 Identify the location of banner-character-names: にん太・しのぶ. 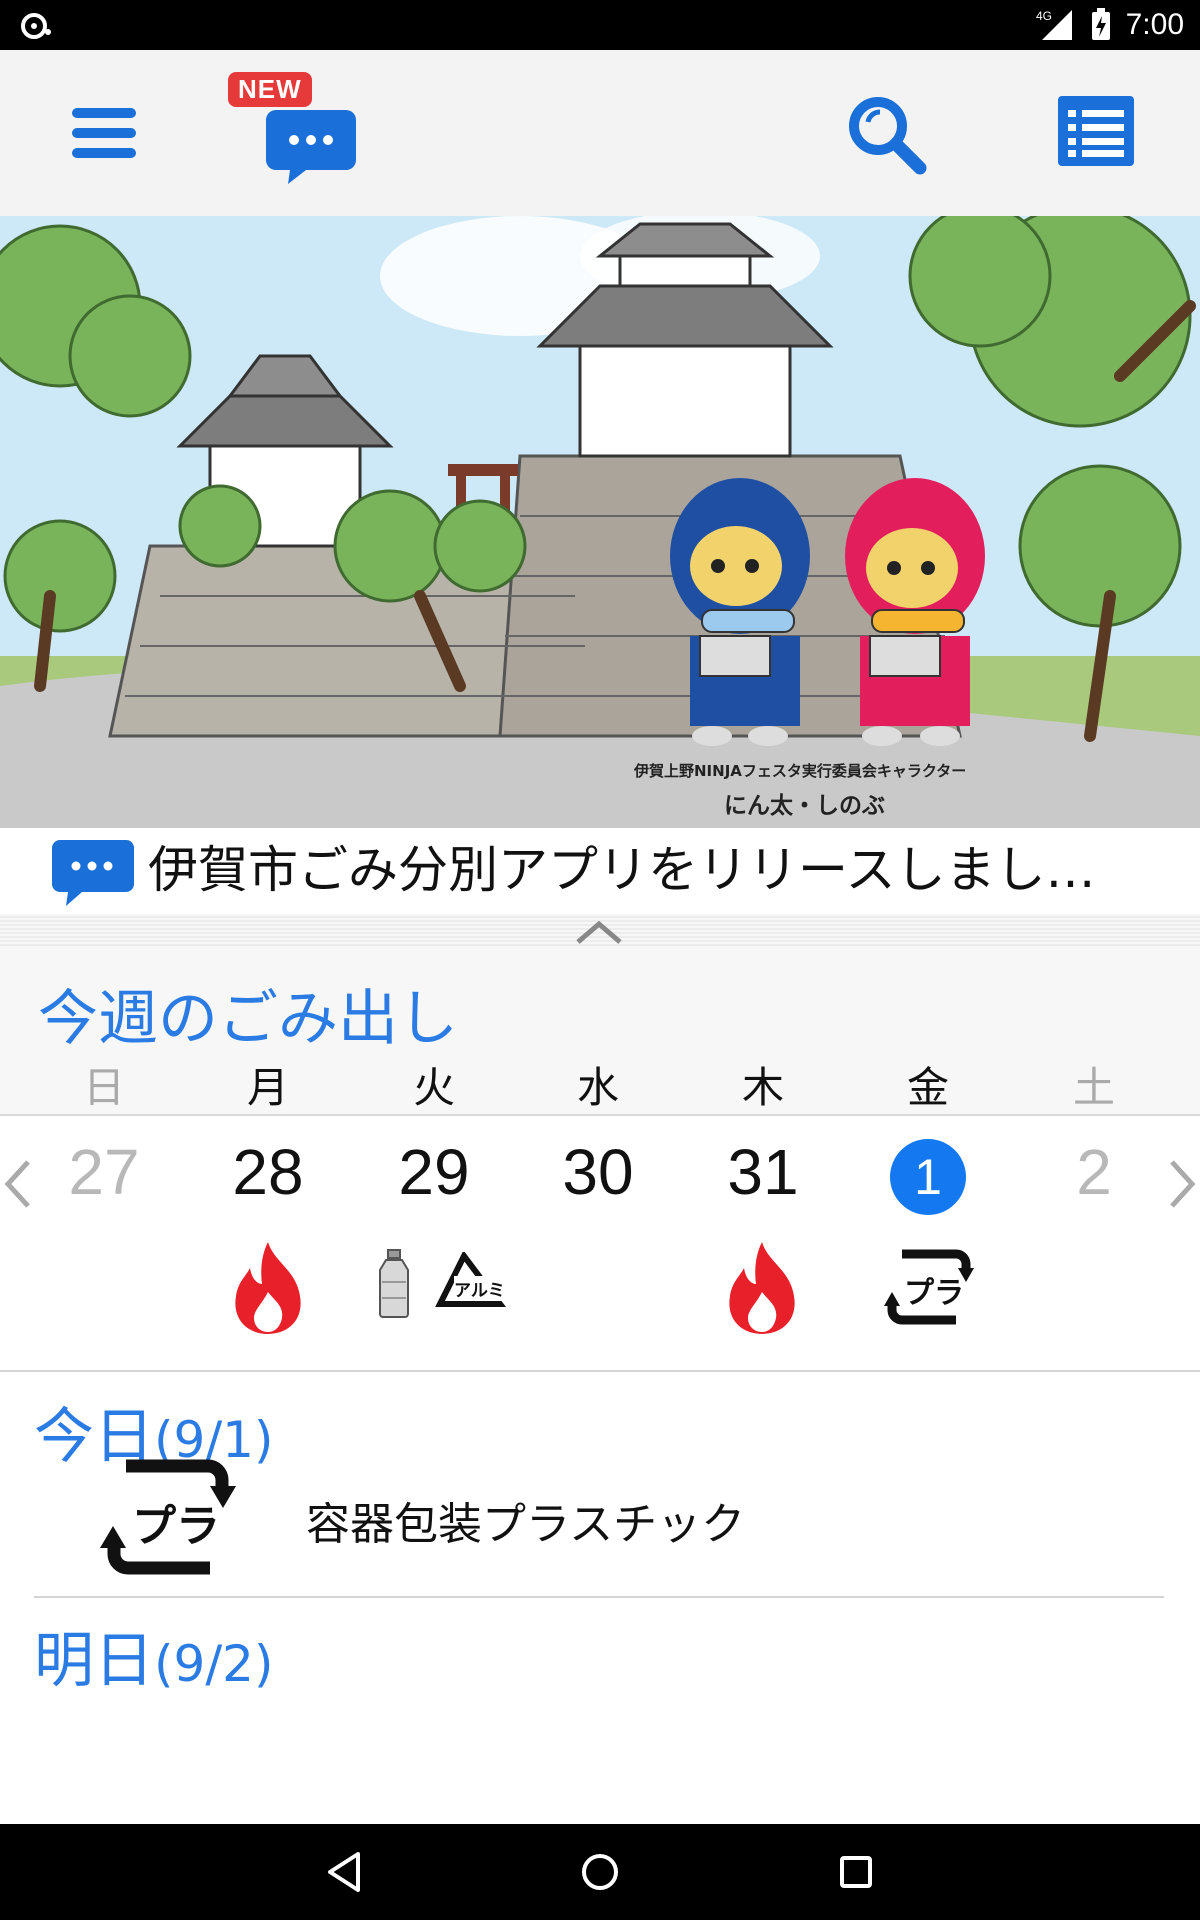
(804, 806).